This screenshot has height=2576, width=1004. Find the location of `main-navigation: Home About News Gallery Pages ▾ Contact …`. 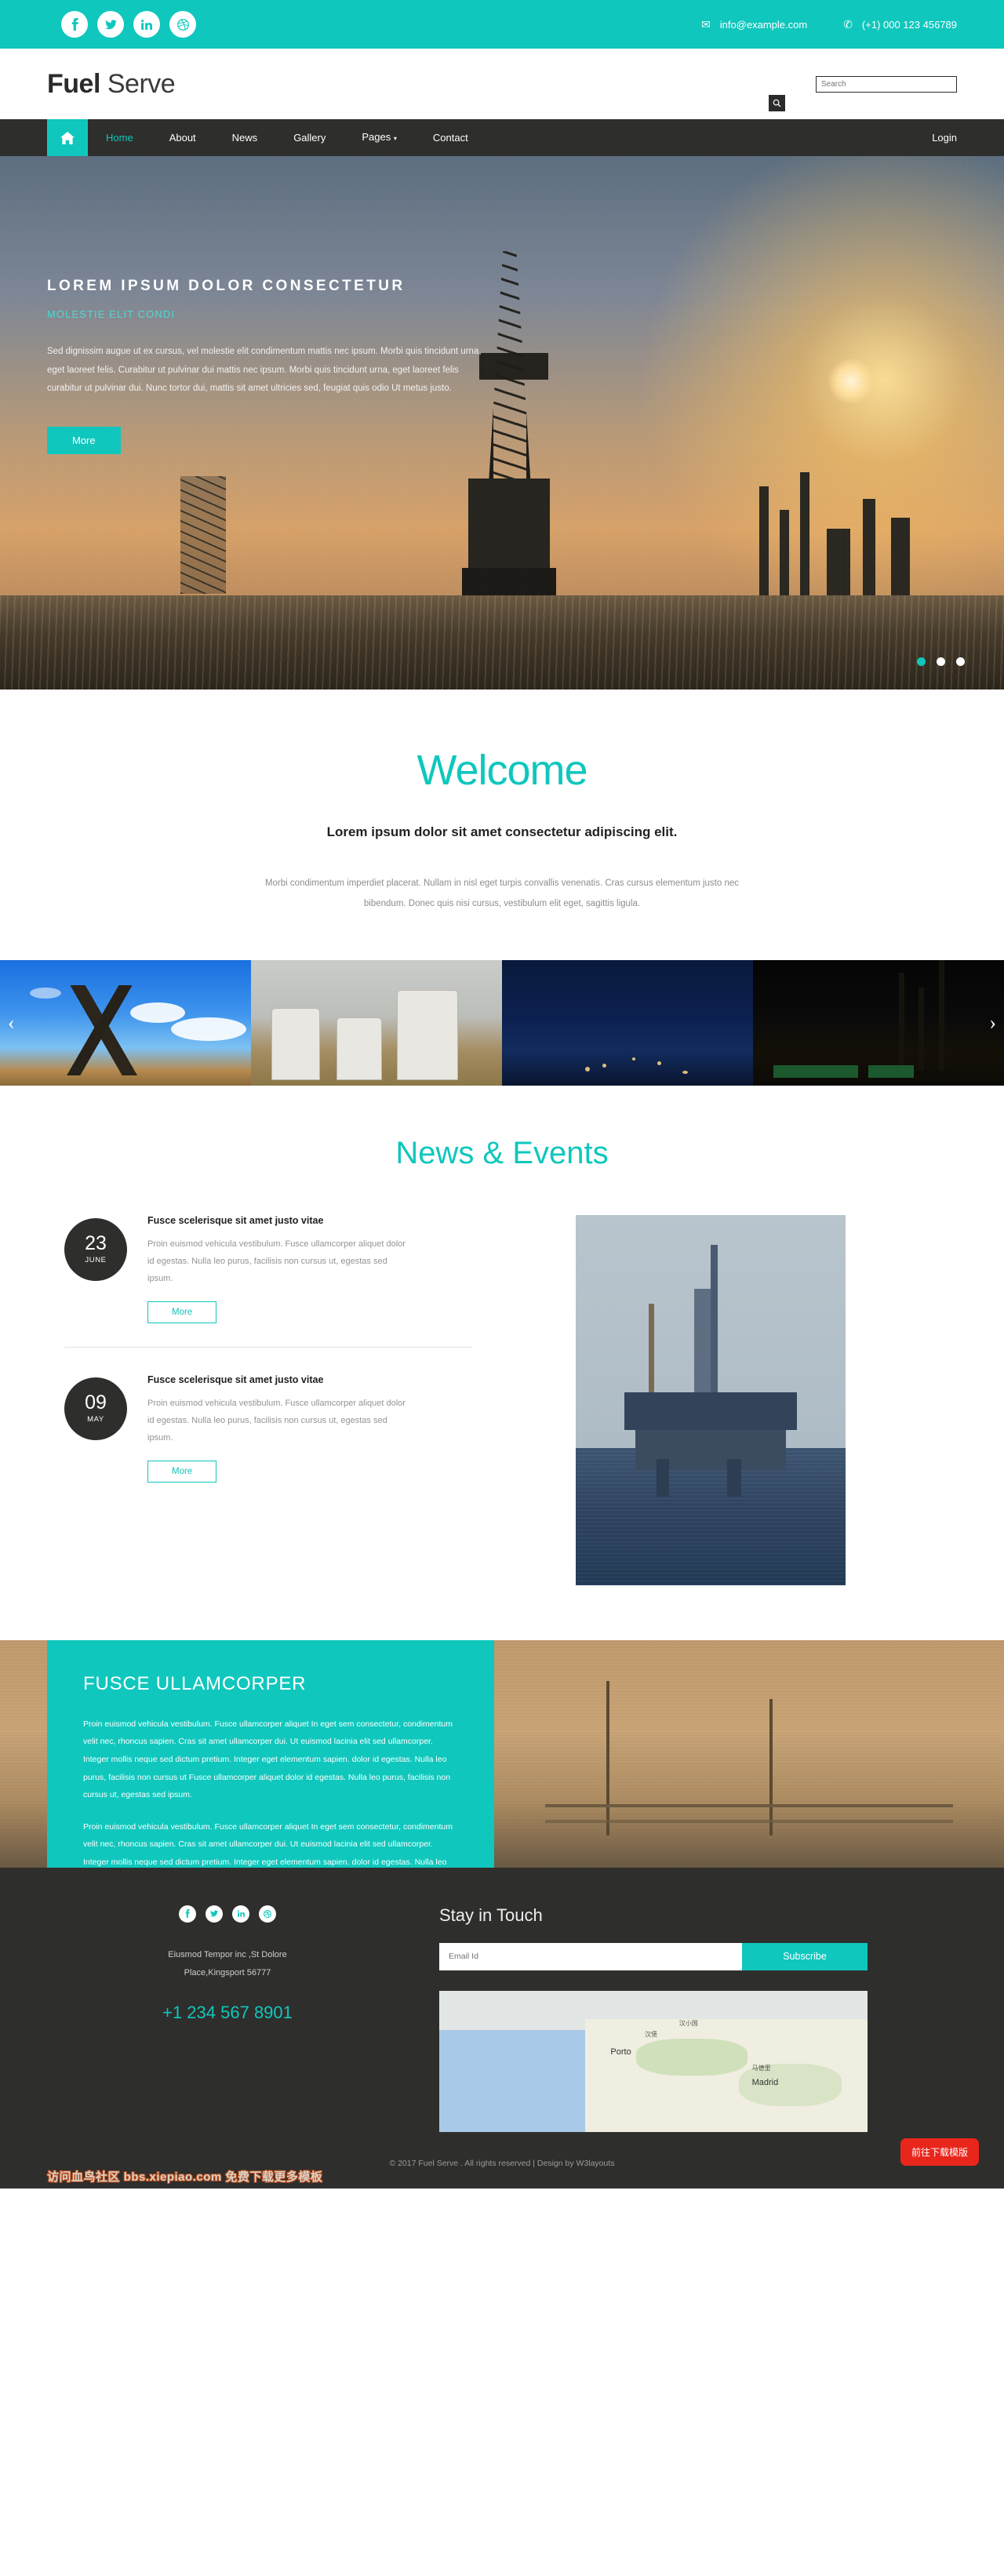

main-navigation: Home About News Gallery Pages ▾ Contact … is located at coordinates (502, 137).